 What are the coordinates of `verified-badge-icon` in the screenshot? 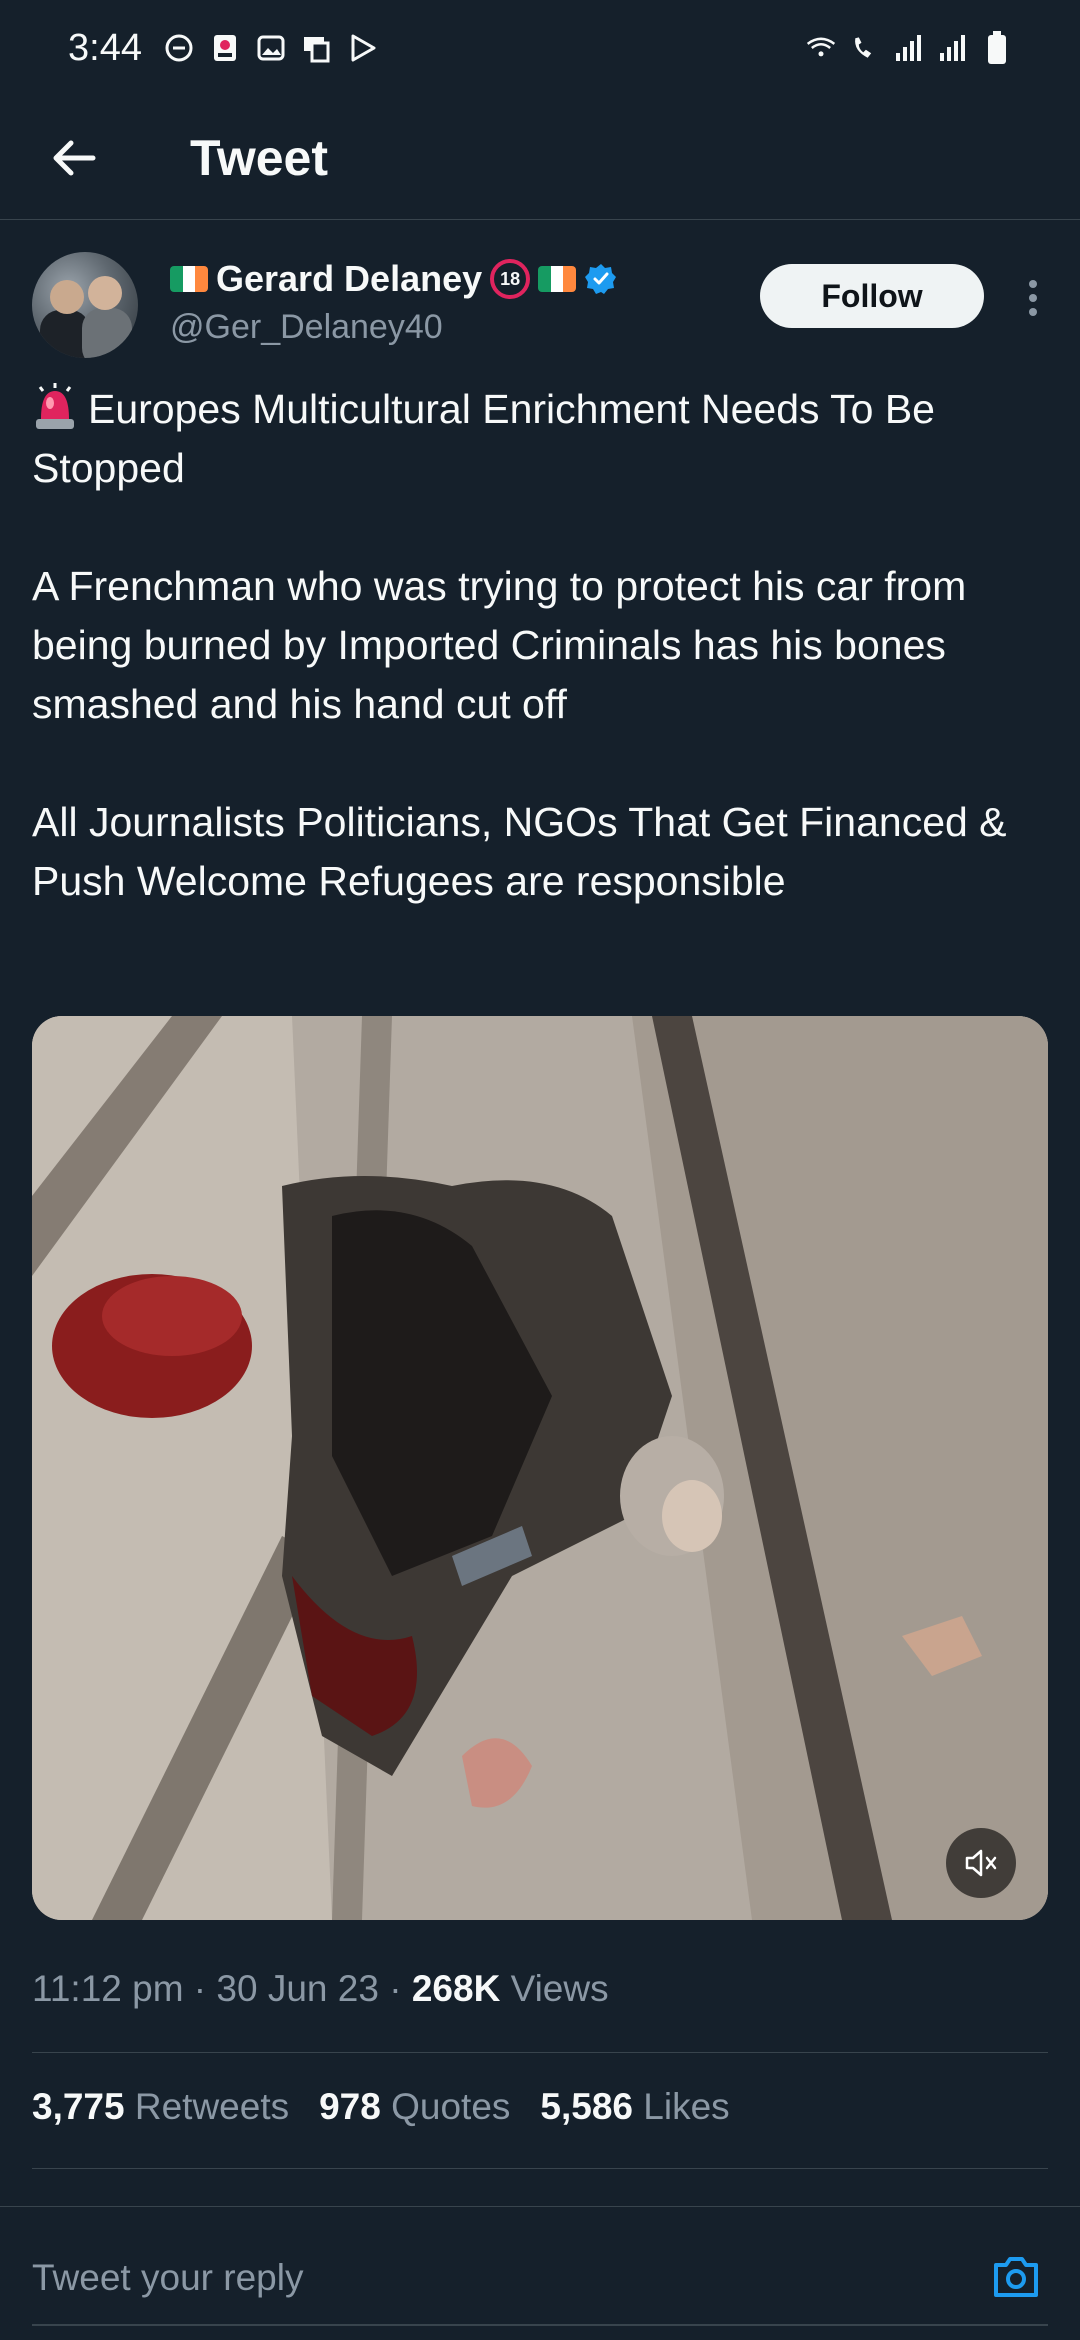 It's located at (601, 279).